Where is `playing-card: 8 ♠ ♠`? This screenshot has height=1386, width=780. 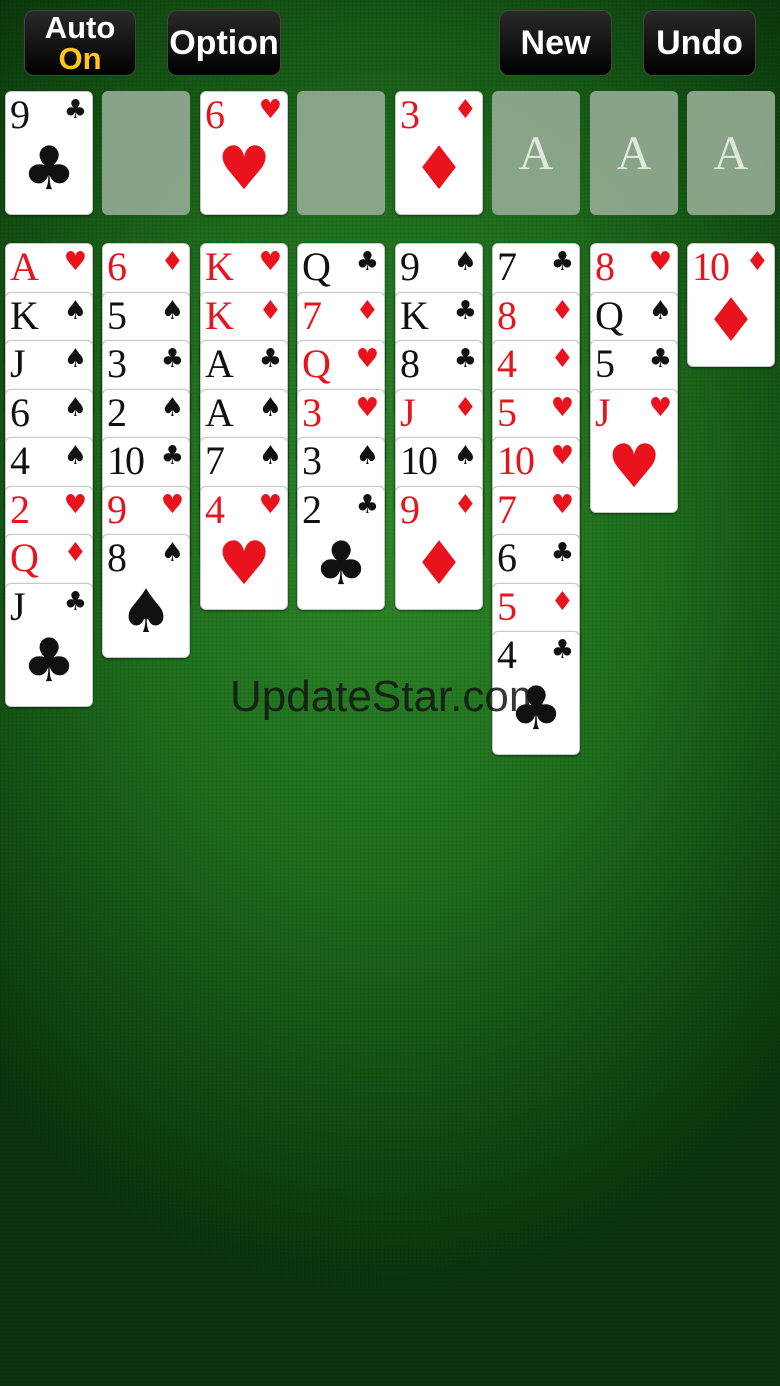
playing-card: 8 ♠ ♠ is located at coordinates (146, 596).